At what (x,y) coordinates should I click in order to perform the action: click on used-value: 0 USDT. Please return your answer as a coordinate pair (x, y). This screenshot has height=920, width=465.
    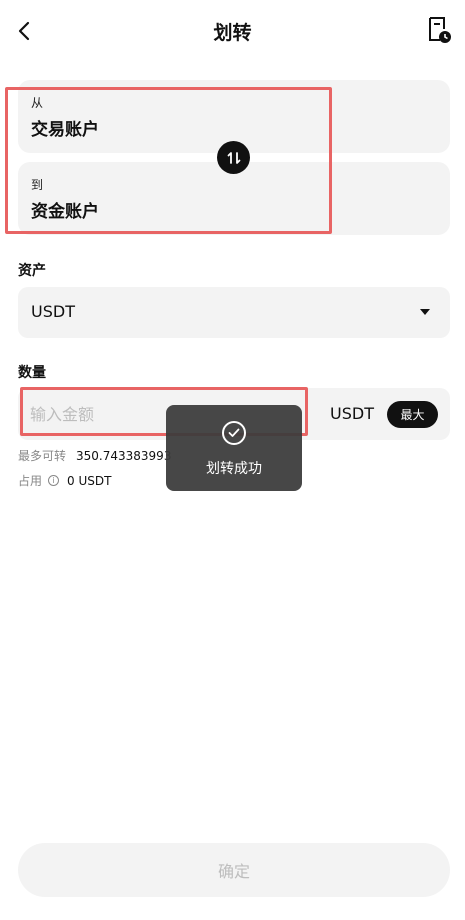
    Looking at the image, I should click on (89, 480).